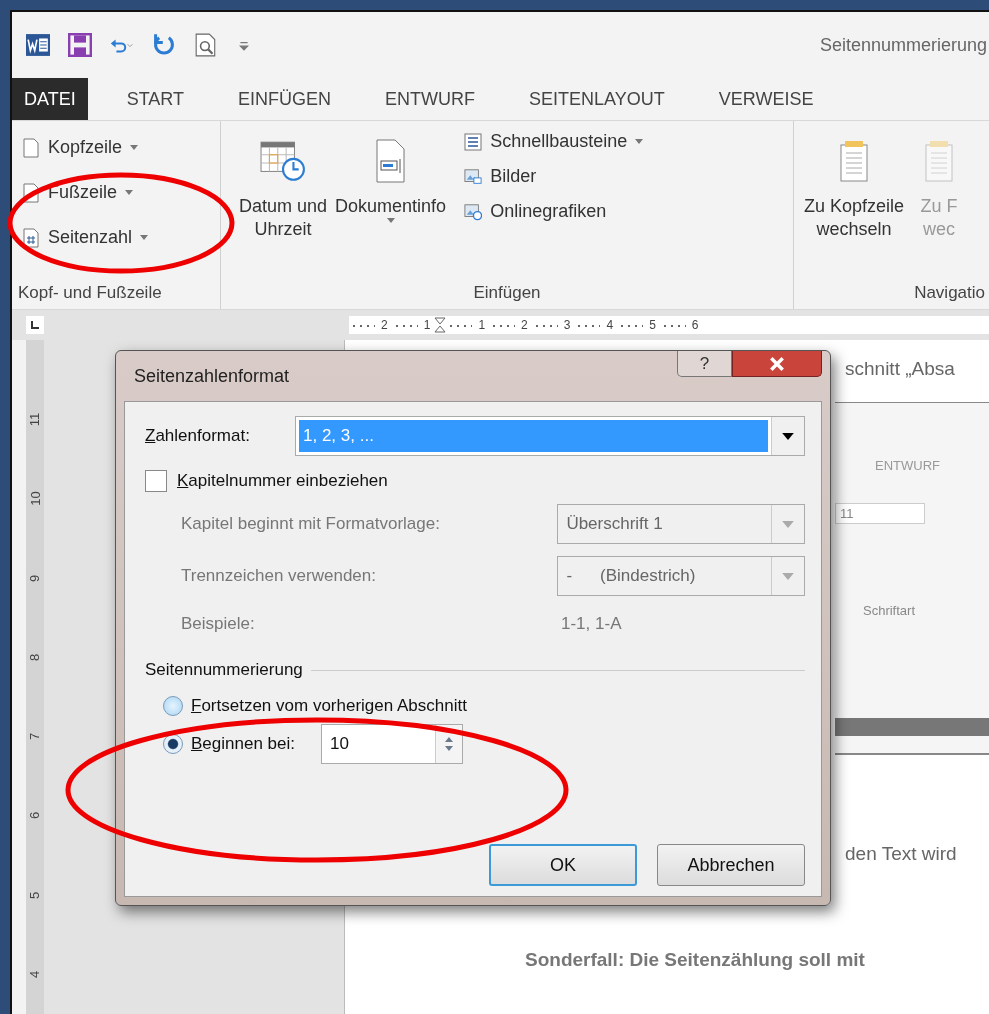  Describe the element at coordinates (35, 499) in the screenshot. I see `ruler-number: 10` at that location.